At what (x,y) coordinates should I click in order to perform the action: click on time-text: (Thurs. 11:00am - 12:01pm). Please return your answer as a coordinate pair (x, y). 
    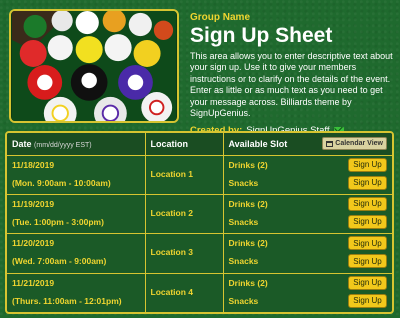
    Looking at the image, I should click on (67, 300).